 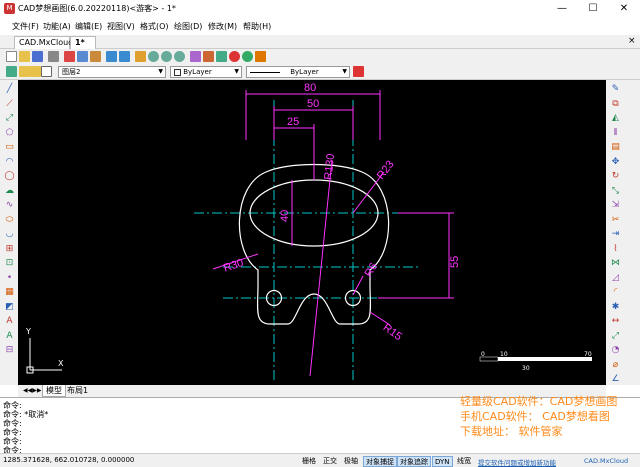 I want to click on window-title: CAD梦想画图(6.0.20220118)<游客> - 1*, so click(x=97, y=8).